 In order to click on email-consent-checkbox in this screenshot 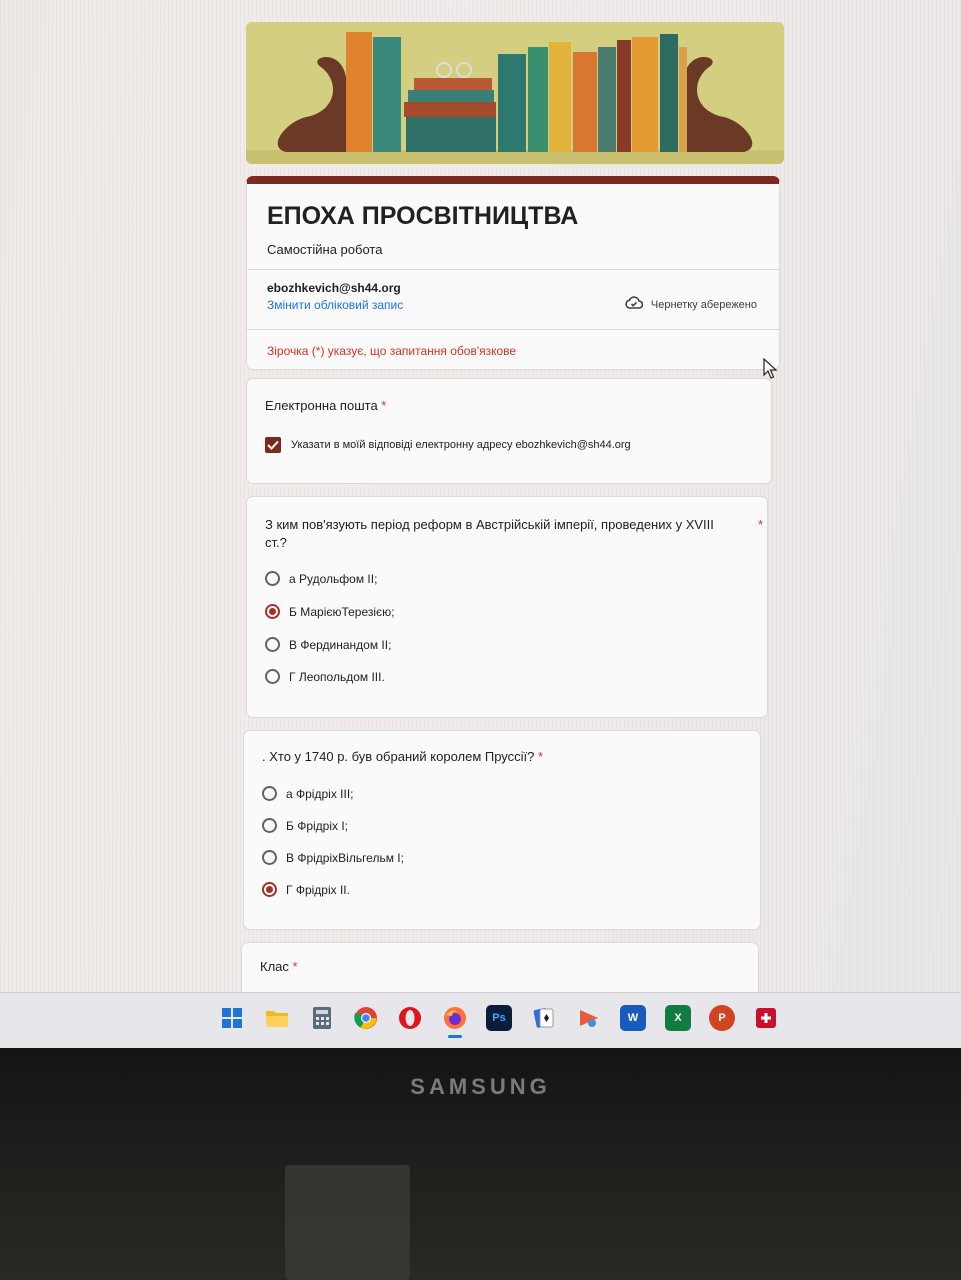, I will do `click(273, 445)`.